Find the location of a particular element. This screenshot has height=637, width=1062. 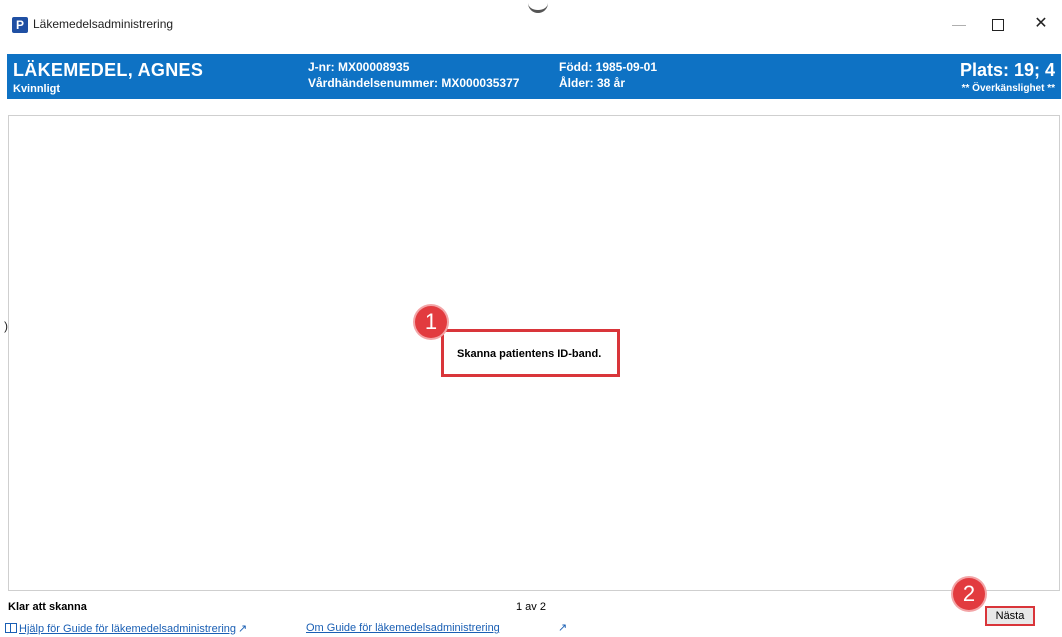

page-indicator: 1 av 2 is located at coordinates (531, 607).